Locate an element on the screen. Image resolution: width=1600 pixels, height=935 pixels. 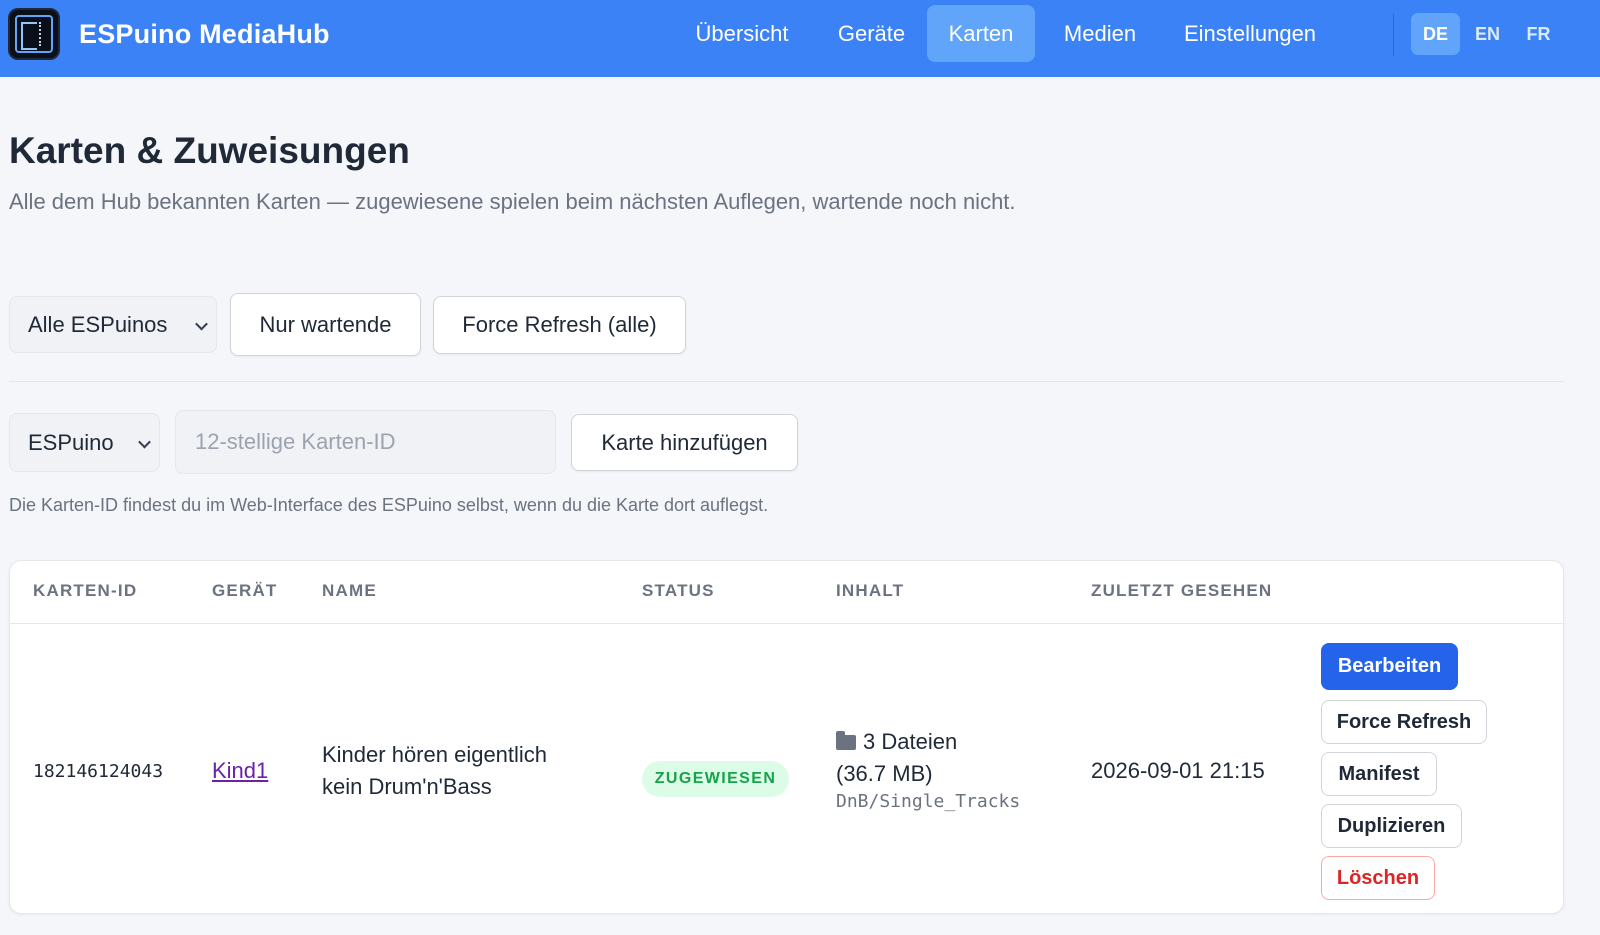
content-path: DnB/Single_Tracks is located at coordinates (928, 801).